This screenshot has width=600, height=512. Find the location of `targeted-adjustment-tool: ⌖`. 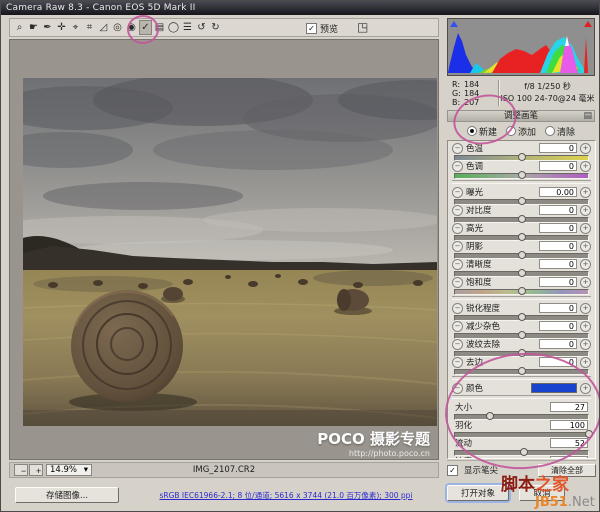

targeted-adjustment-tool: ⌖ is located at coordinates (75, 27).